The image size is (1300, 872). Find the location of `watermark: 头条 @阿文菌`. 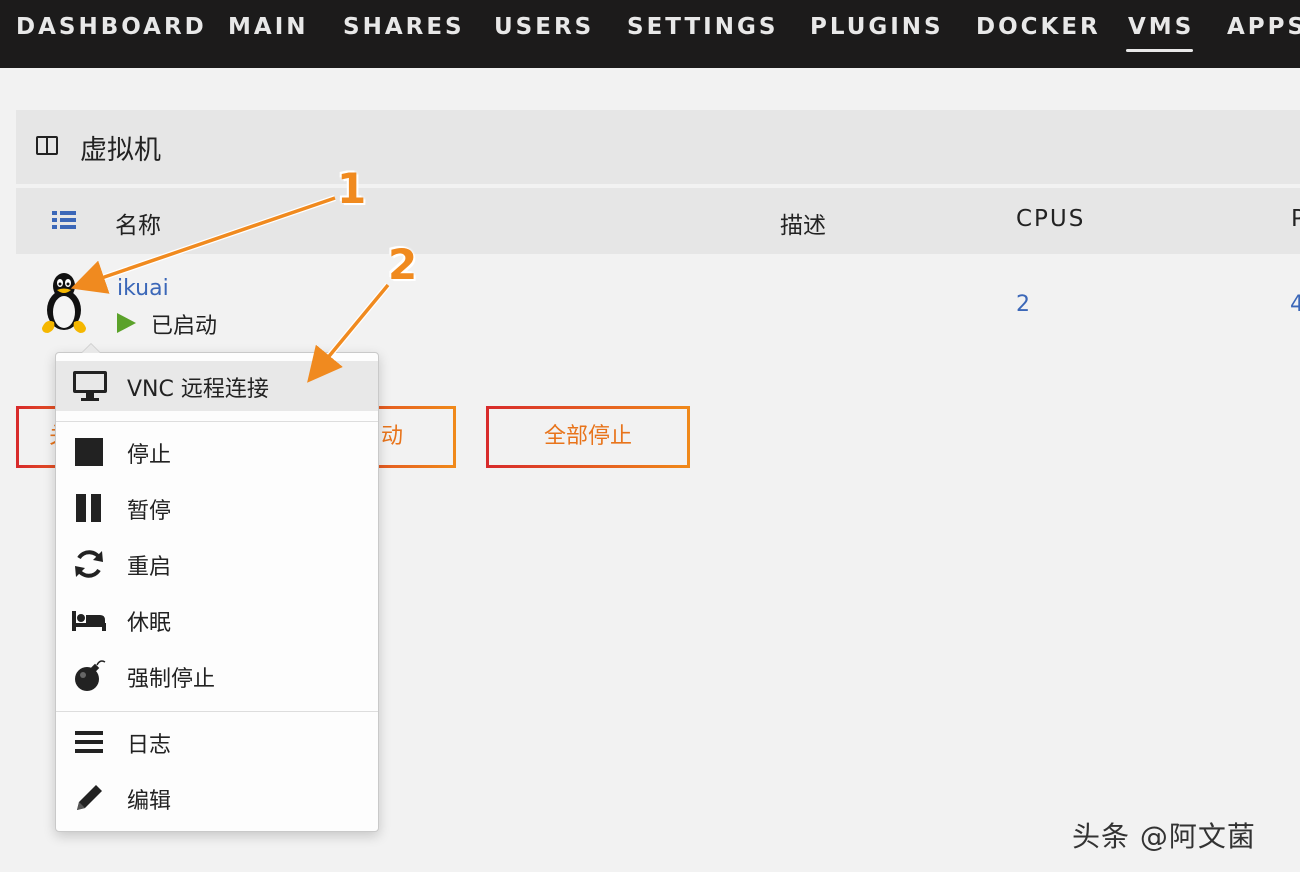

watermark: 头条 @阿文菌 is located at coordinates (1164, 836).